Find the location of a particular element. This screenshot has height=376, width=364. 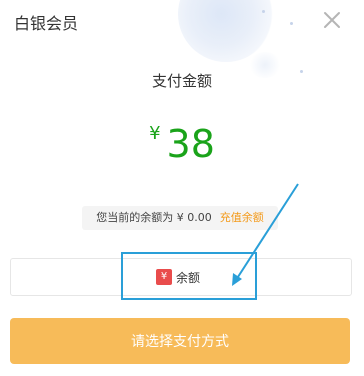

recharge-link: 充值余额 is located at coordinates (242, 217).